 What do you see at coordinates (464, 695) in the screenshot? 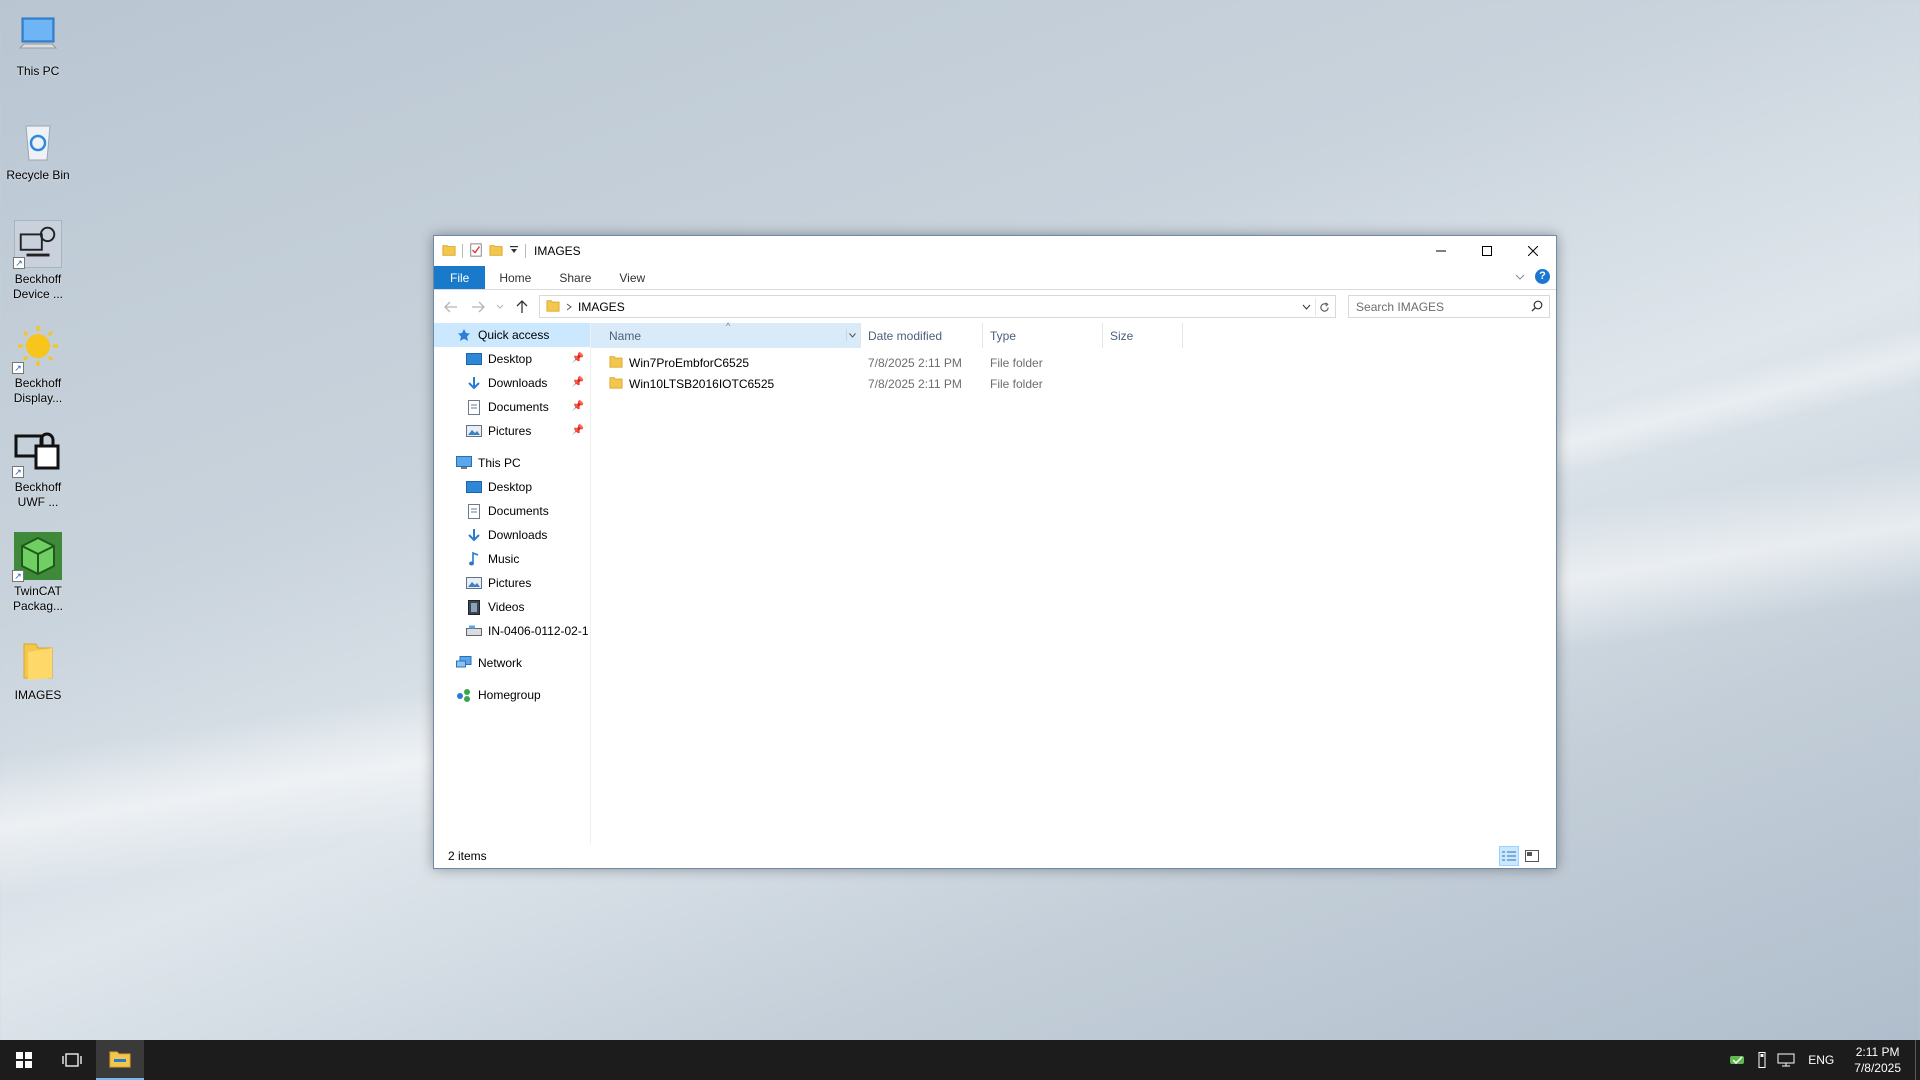
I see `homegroup-icon` at bounding box center [464, 695].